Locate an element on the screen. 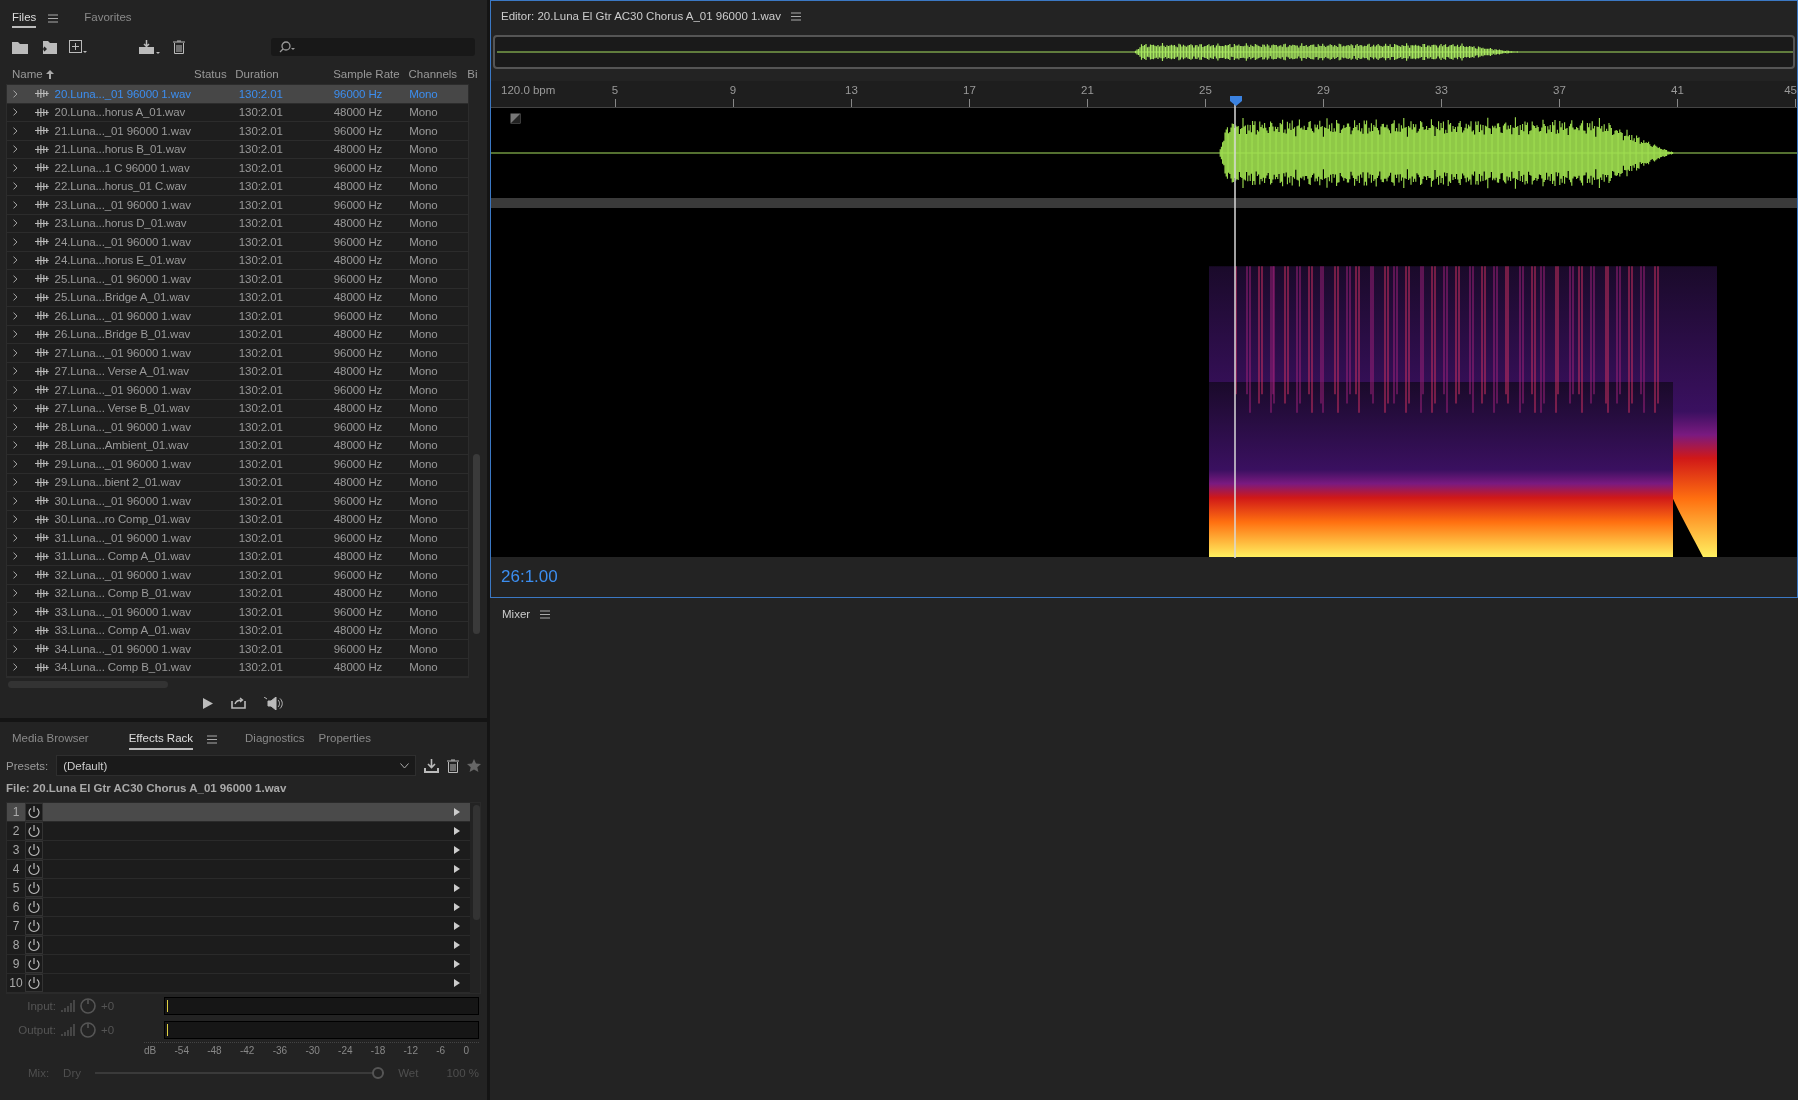 This screenshot has width=1798, height=1100. effect-slot: 10 is located at coordinates (238, 983).